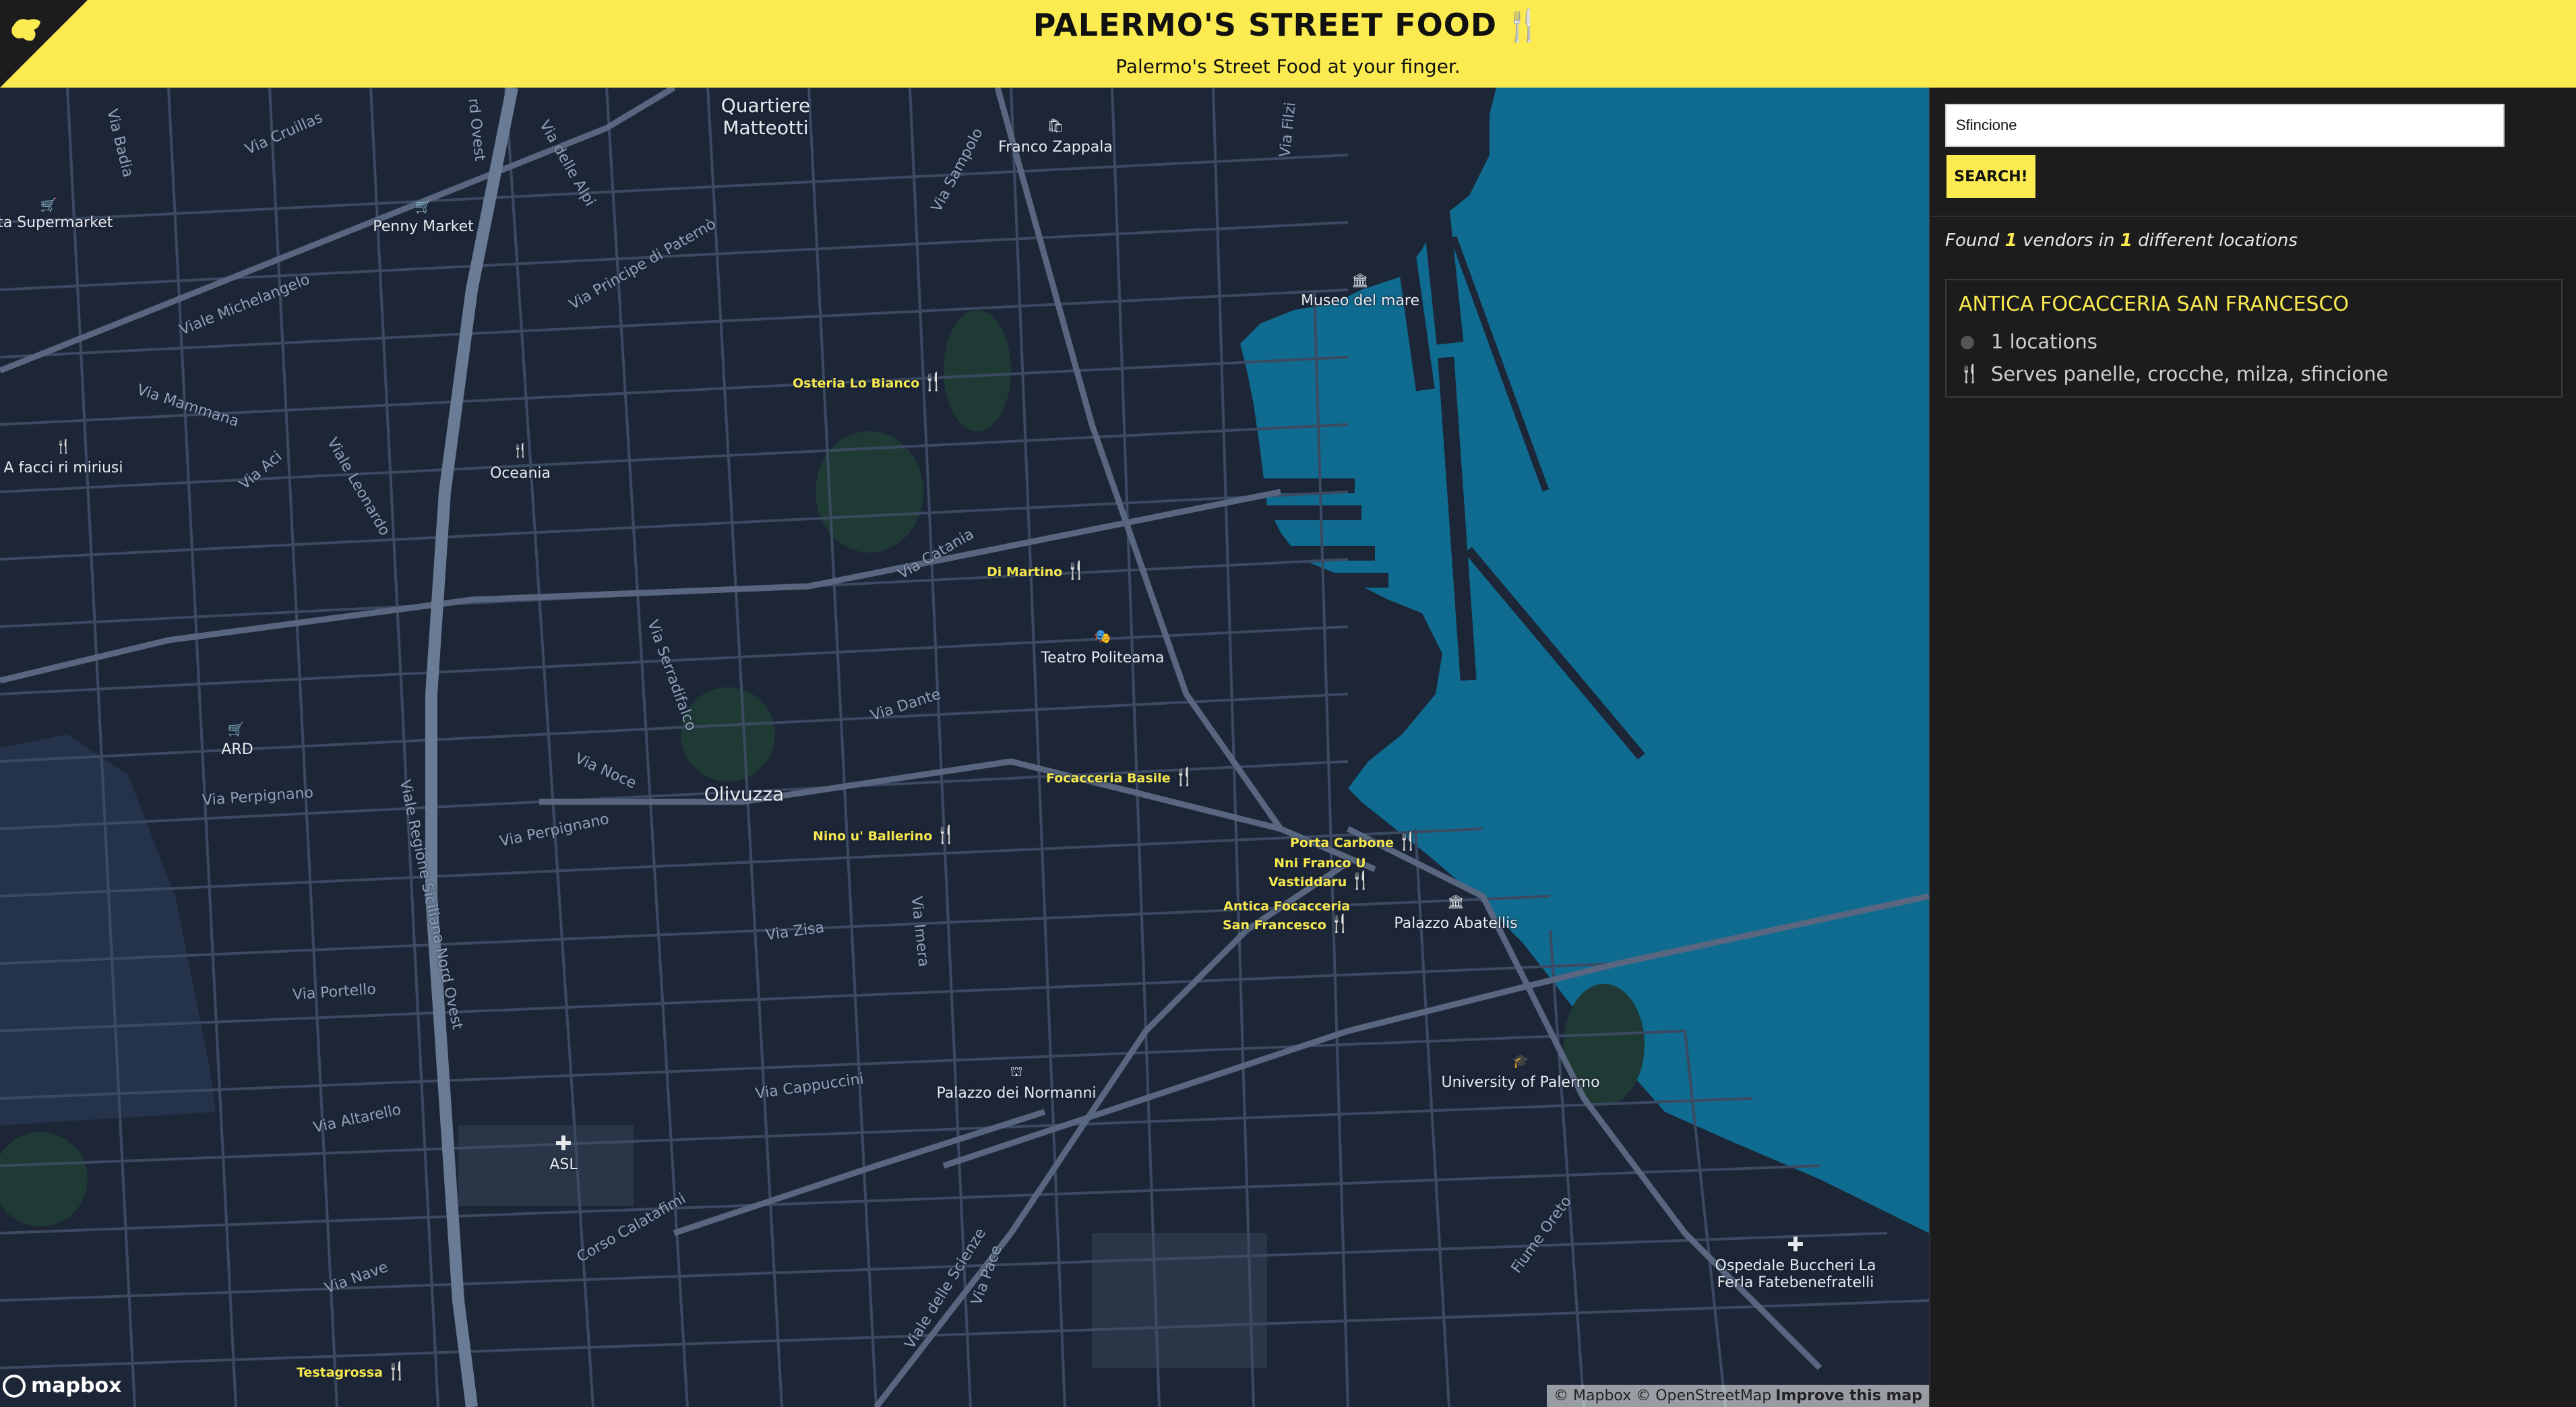 This screenshot has height=1407, width=2576. I want to click on vendor-marker-di-martino: Di Martino 🍴, so click(1037, 571).